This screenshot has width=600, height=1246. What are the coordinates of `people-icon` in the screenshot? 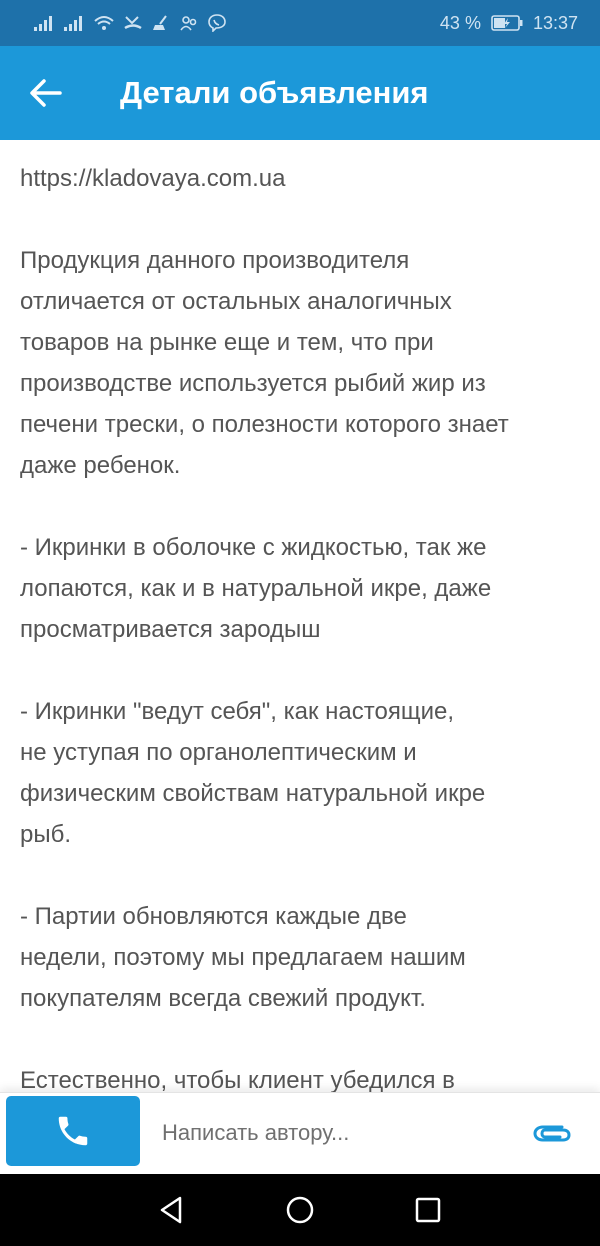 It's located at (188, 23).